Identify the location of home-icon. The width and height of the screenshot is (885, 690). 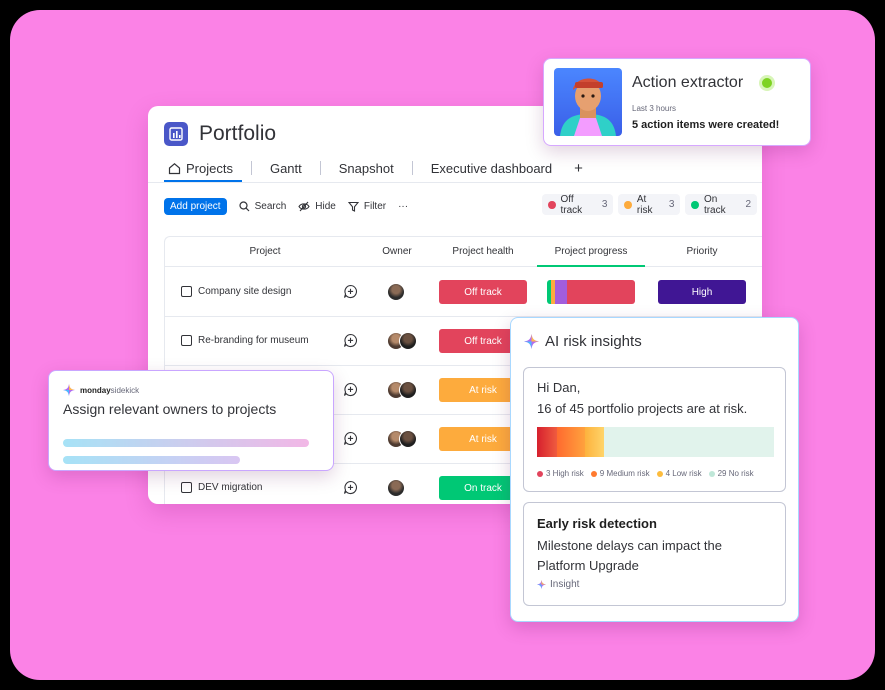
(174, 168).